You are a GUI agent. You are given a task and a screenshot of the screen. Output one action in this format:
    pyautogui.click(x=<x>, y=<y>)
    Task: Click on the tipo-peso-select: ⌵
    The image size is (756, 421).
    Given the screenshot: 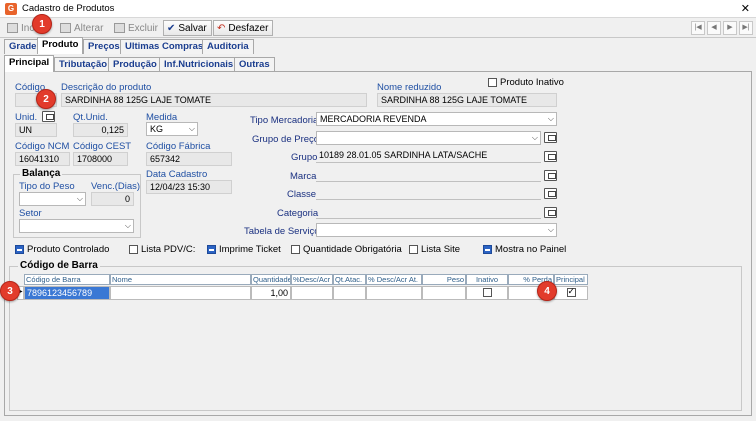 What is the action you would take?
    pyautogui.click(x=52, y=199)
    